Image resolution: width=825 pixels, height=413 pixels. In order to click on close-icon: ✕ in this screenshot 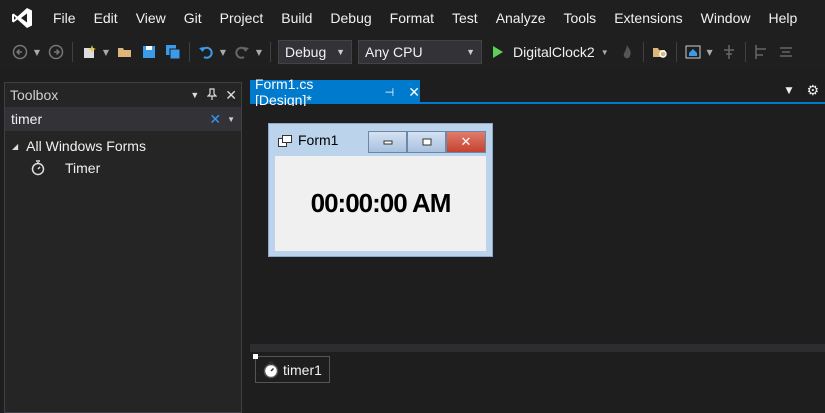, I will do `click(231, 95)`.